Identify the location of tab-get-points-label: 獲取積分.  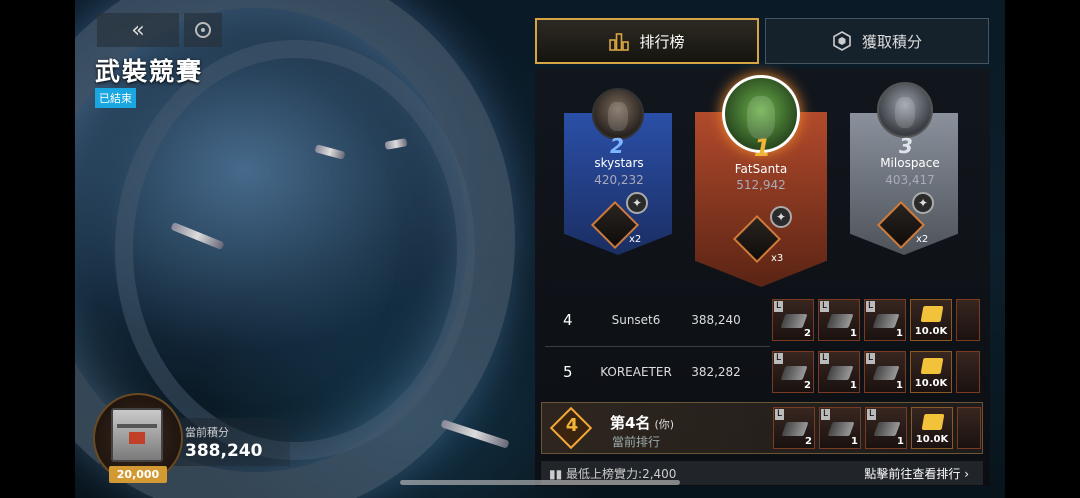
(891, 41).